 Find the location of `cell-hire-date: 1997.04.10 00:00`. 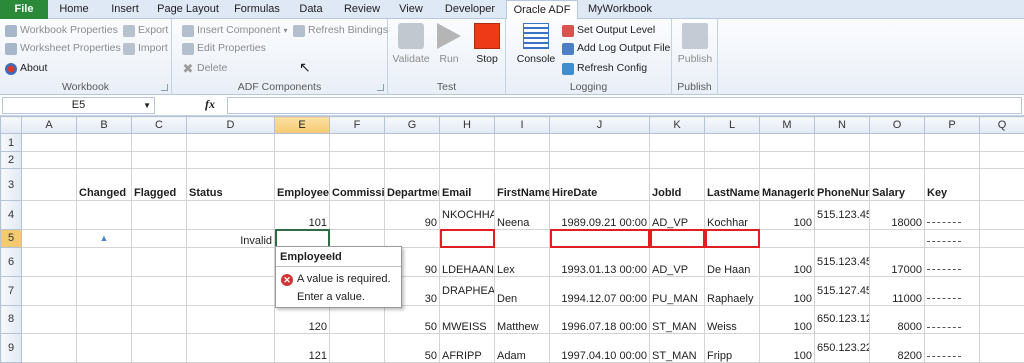

cell-hire-date: 1997.04.10 00:00 is located at coordinates (599, 348).